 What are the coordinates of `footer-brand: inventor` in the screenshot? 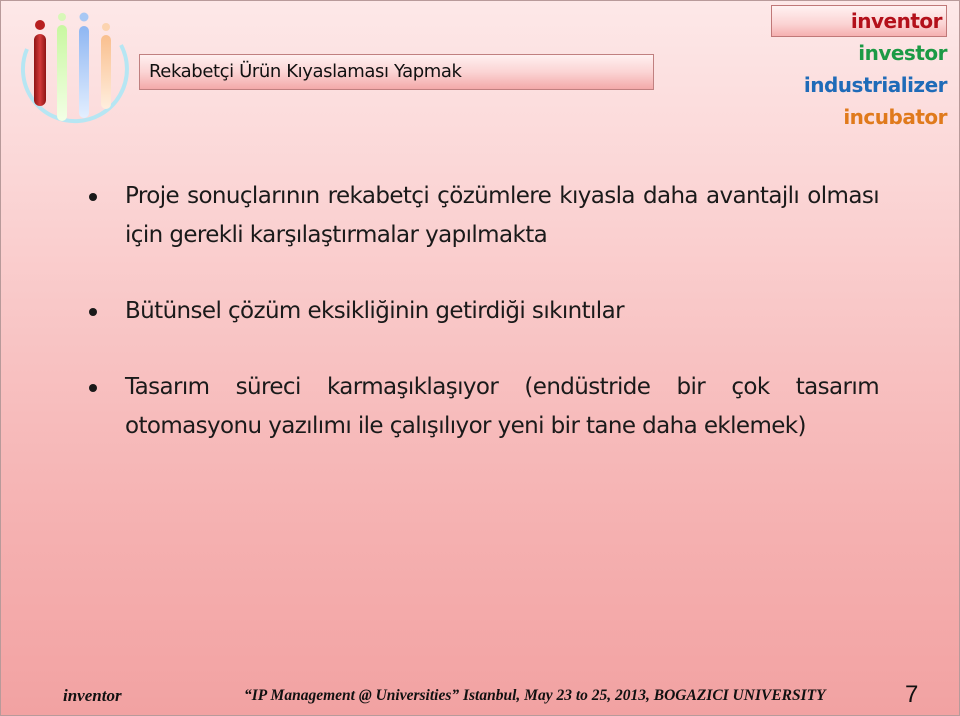 It's located at (92, 695).